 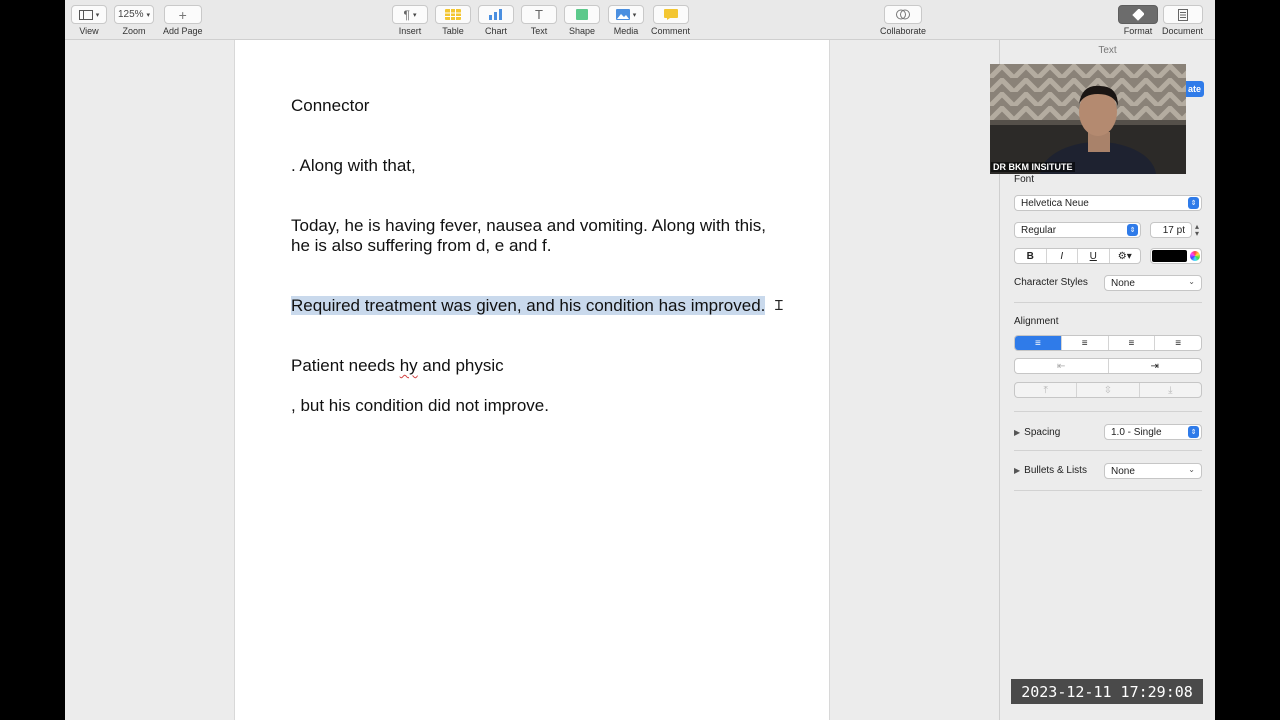 What do you see at coordinates (1178, 343) in the screenshot?
I see `align-justify-button: ≡` at bounding box center [1178, 343].